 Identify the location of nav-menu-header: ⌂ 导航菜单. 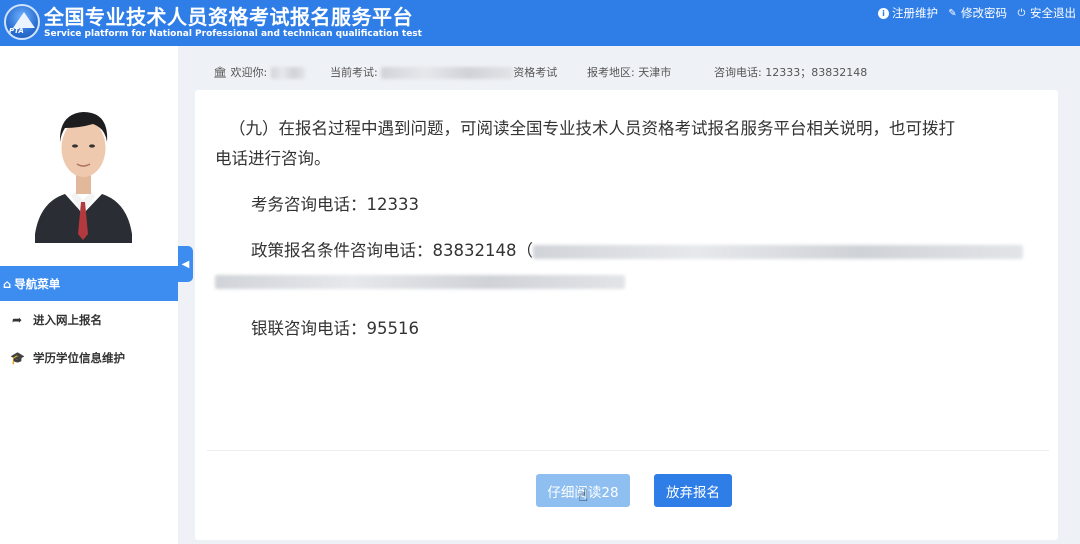
(89, 283).